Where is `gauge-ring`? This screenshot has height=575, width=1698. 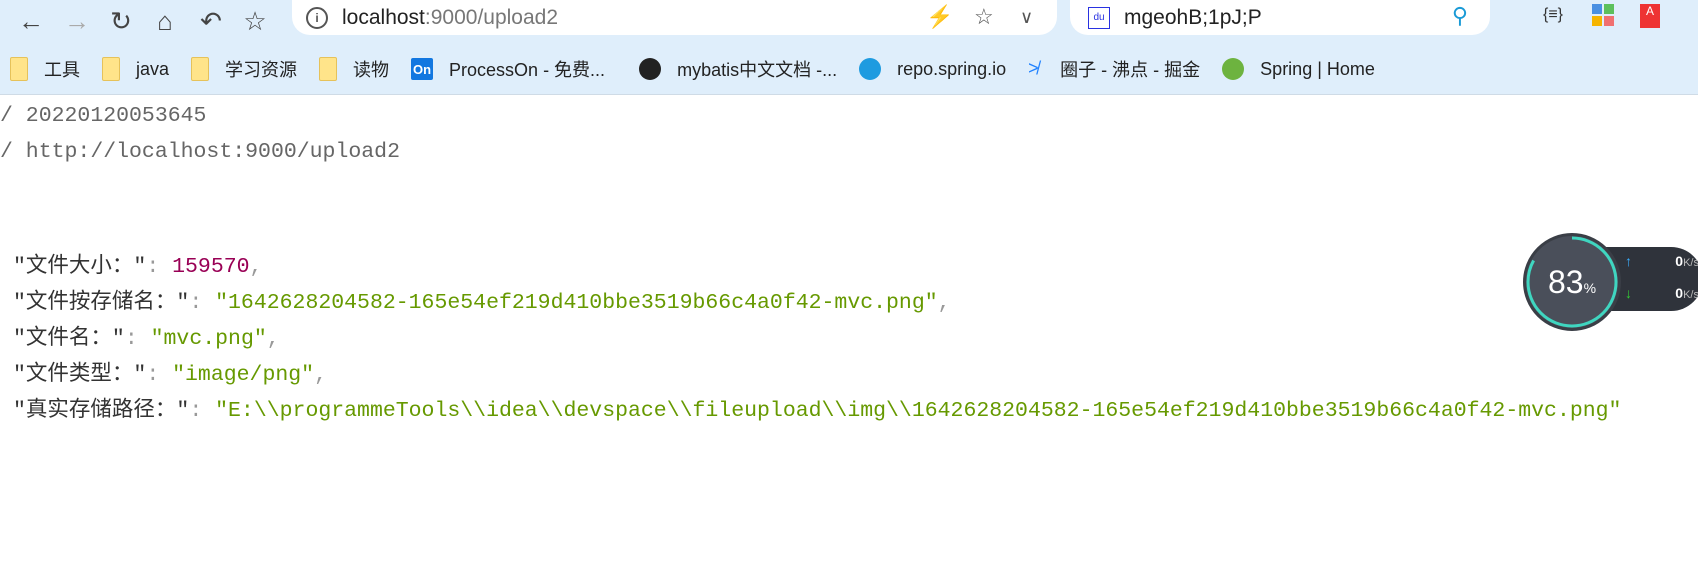
gauge-ring is located at coordinates (1572, 282).